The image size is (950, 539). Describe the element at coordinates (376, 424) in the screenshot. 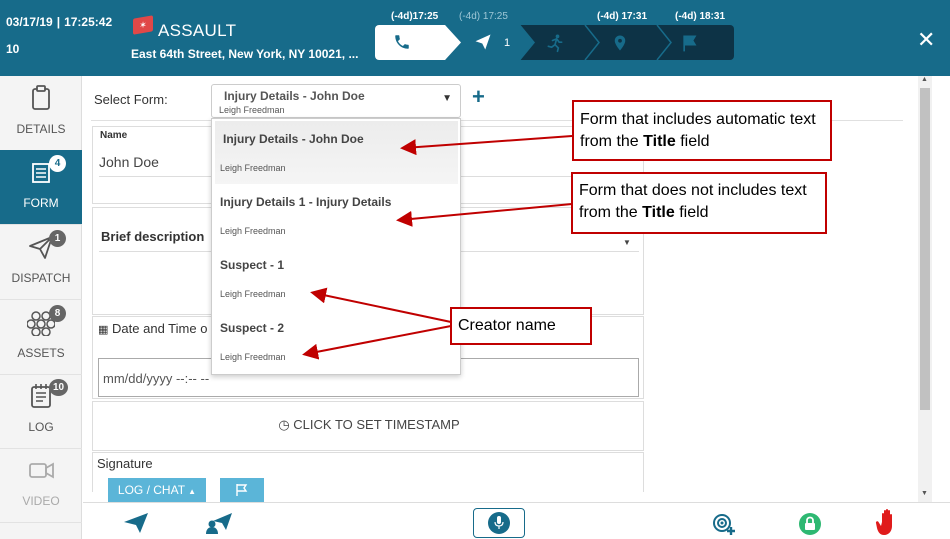

I see `set-timestamp-label: CLICK TO SET TIMESTAMP` at that location.